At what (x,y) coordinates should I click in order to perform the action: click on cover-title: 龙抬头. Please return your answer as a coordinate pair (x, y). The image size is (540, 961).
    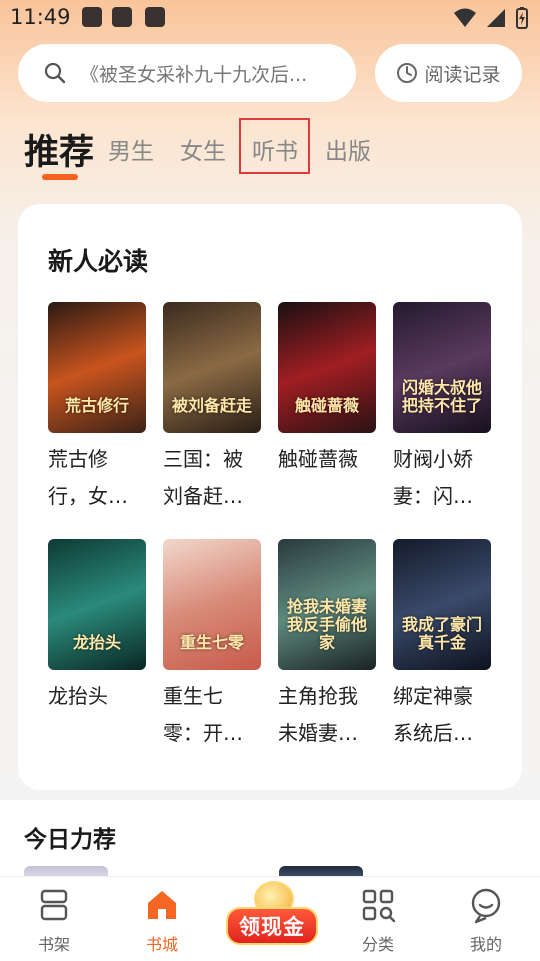
    Looking at the image, I should click on (96, 642).